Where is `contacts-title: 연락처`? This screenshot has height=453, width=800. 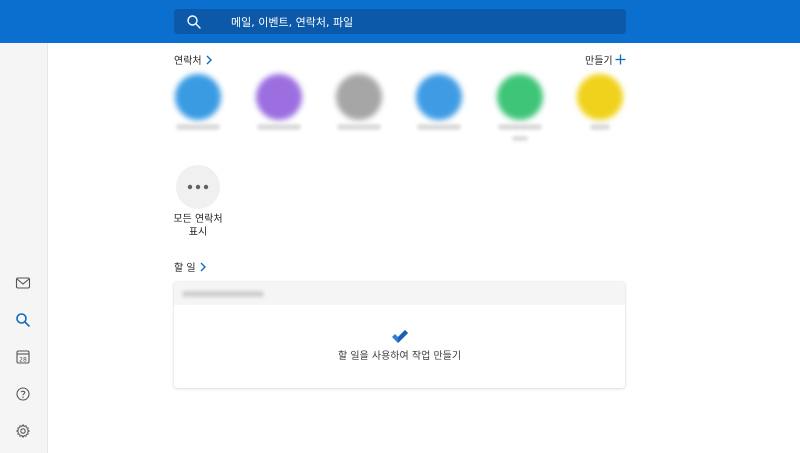
contacts-title: 연락처 is located at coordinates (188, 61).